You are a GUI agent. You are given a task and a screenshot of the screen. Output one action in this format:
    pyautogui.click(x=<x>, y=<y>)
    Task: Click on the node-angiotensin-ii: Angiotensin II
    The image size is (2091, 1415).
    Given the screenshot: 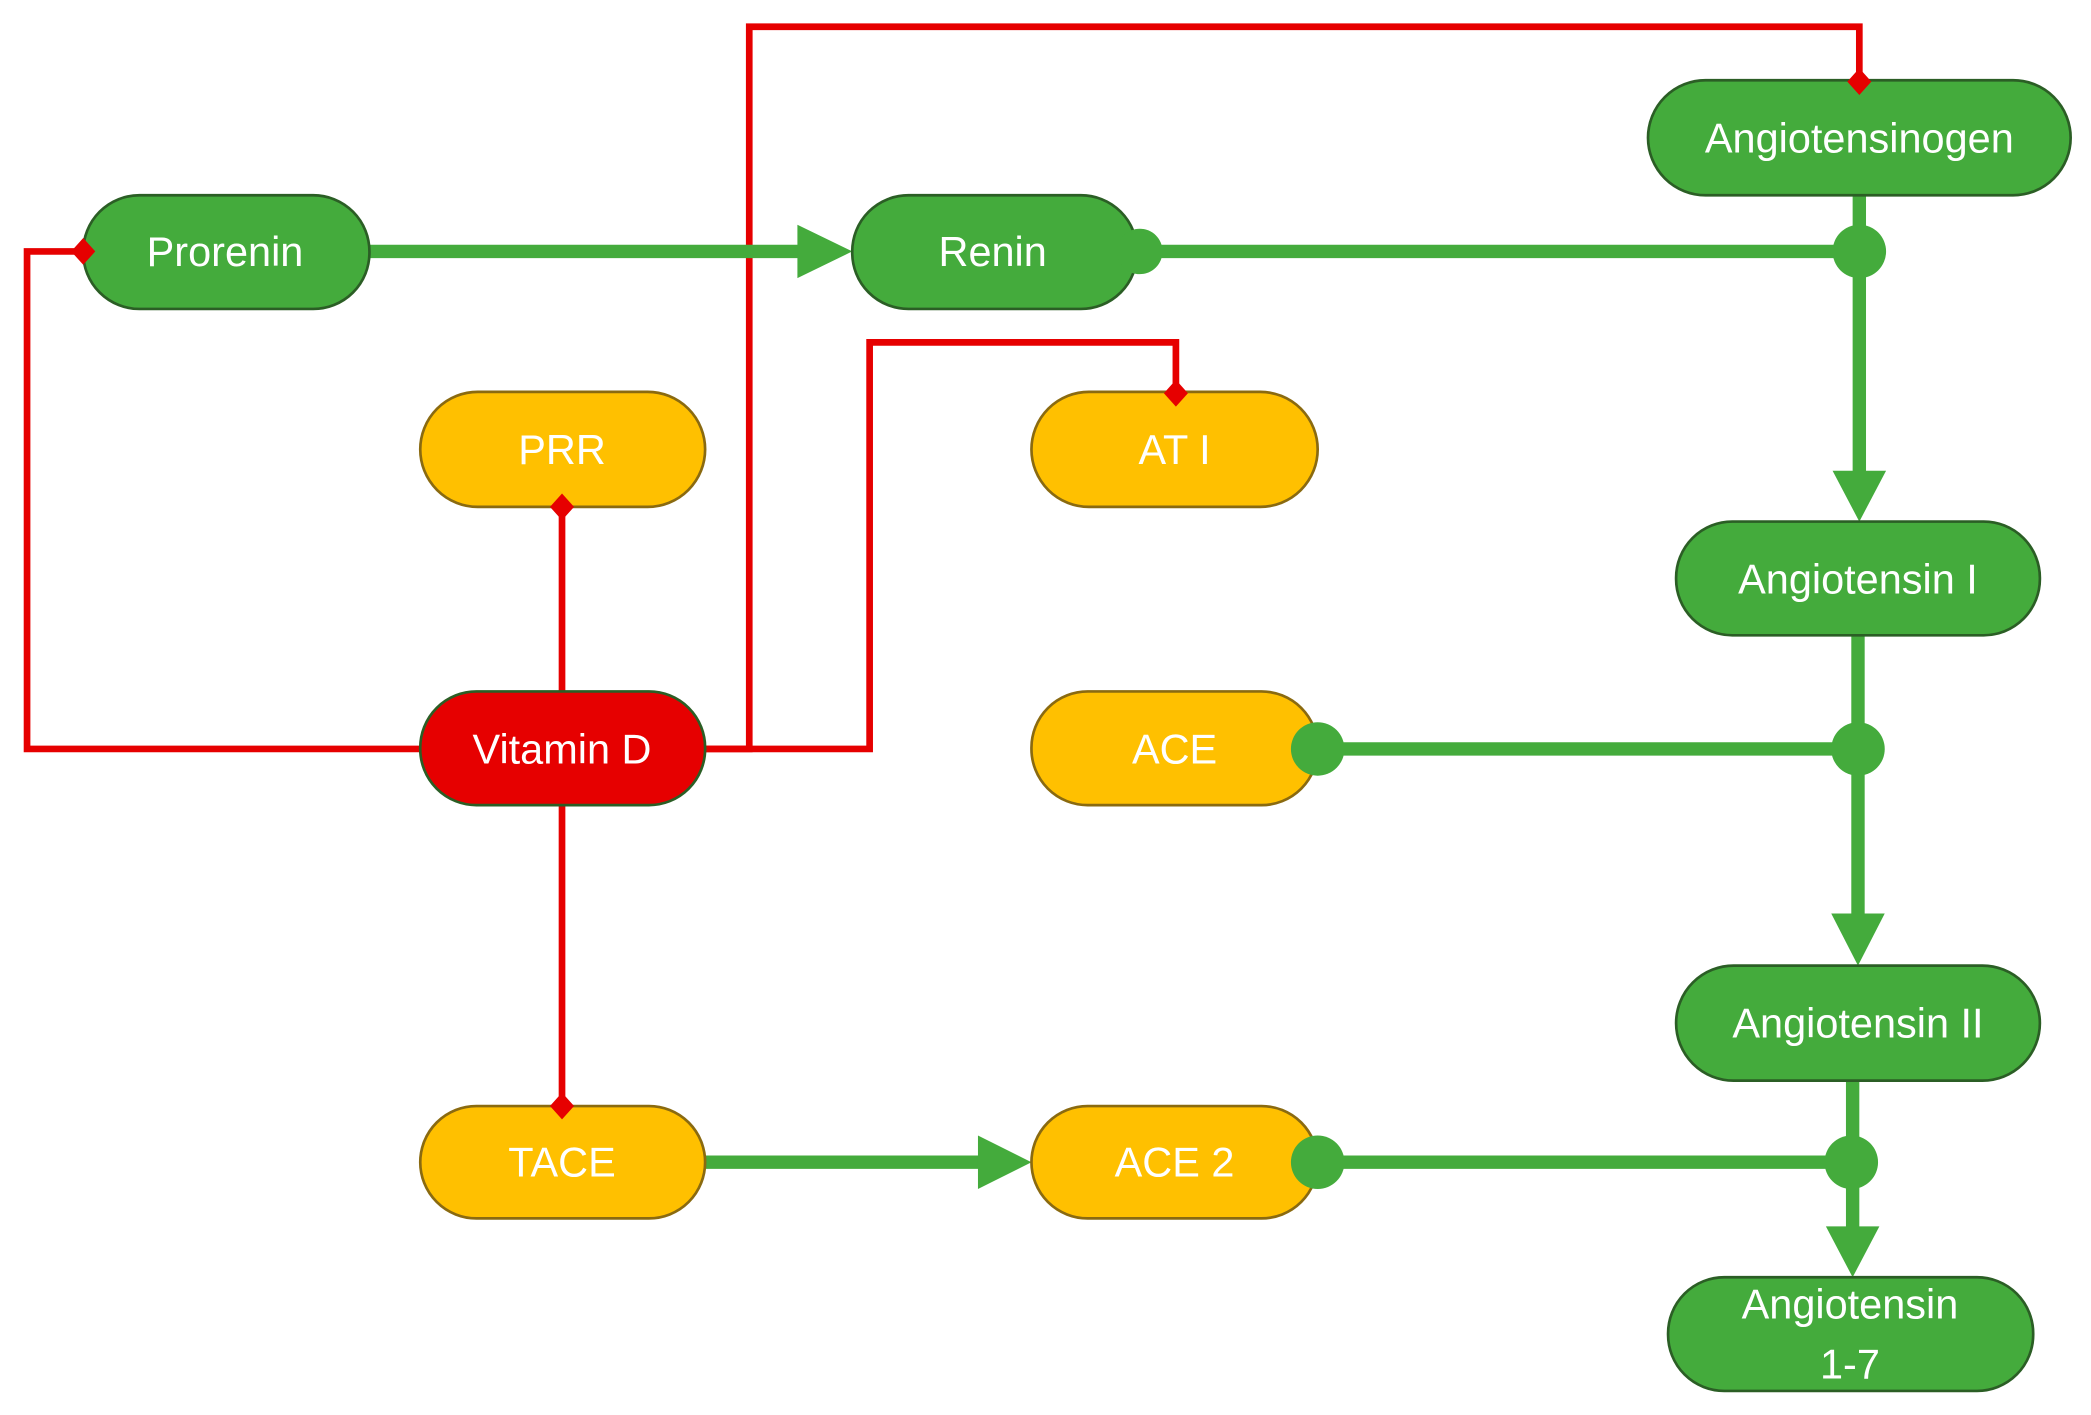 What is the action you would take?
    pyautogui.click(x=1858, y=1023)
    